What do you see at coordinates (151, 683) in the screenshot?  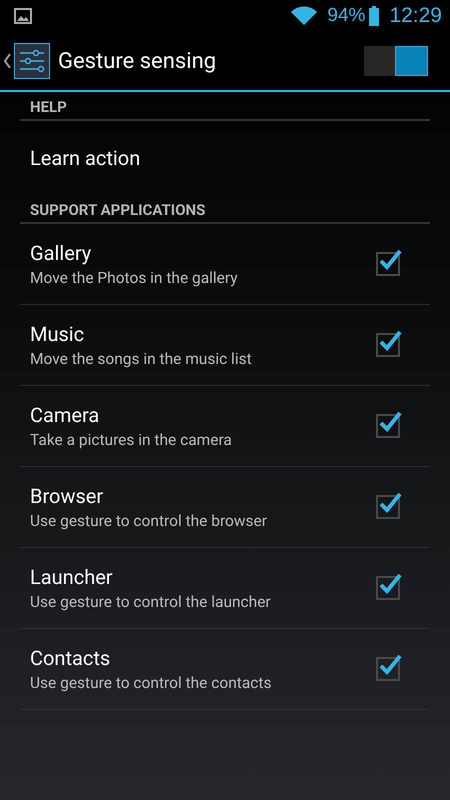 I see `setting-summary: Use gesture to control the contacts` at bounding box center [151, 683].